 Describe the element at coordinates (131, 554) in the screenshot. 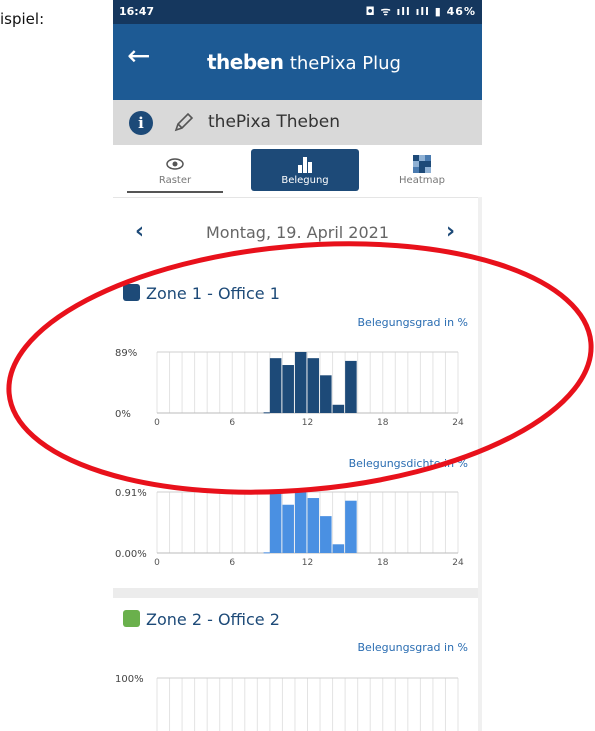

I see `y-tick-label: 0.00%` at that location.